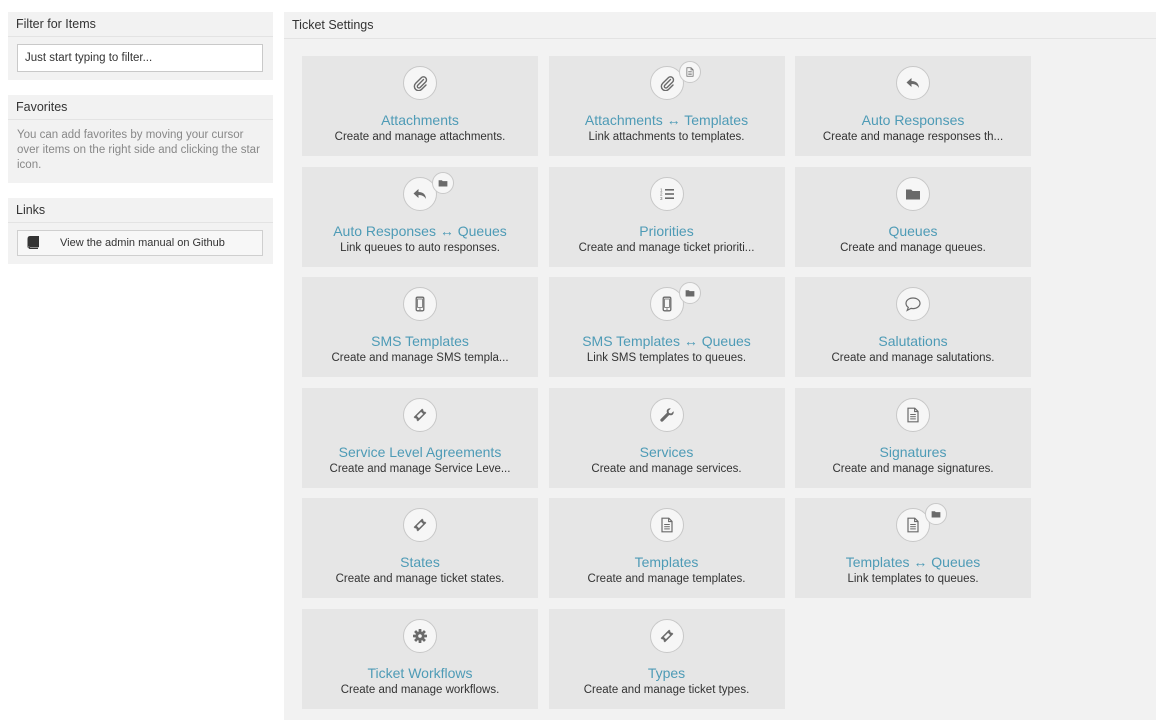  Describe the element at coordinates (913, 468) in the screenshot. I see `tile-description: Create and manage signatures.` at that location.